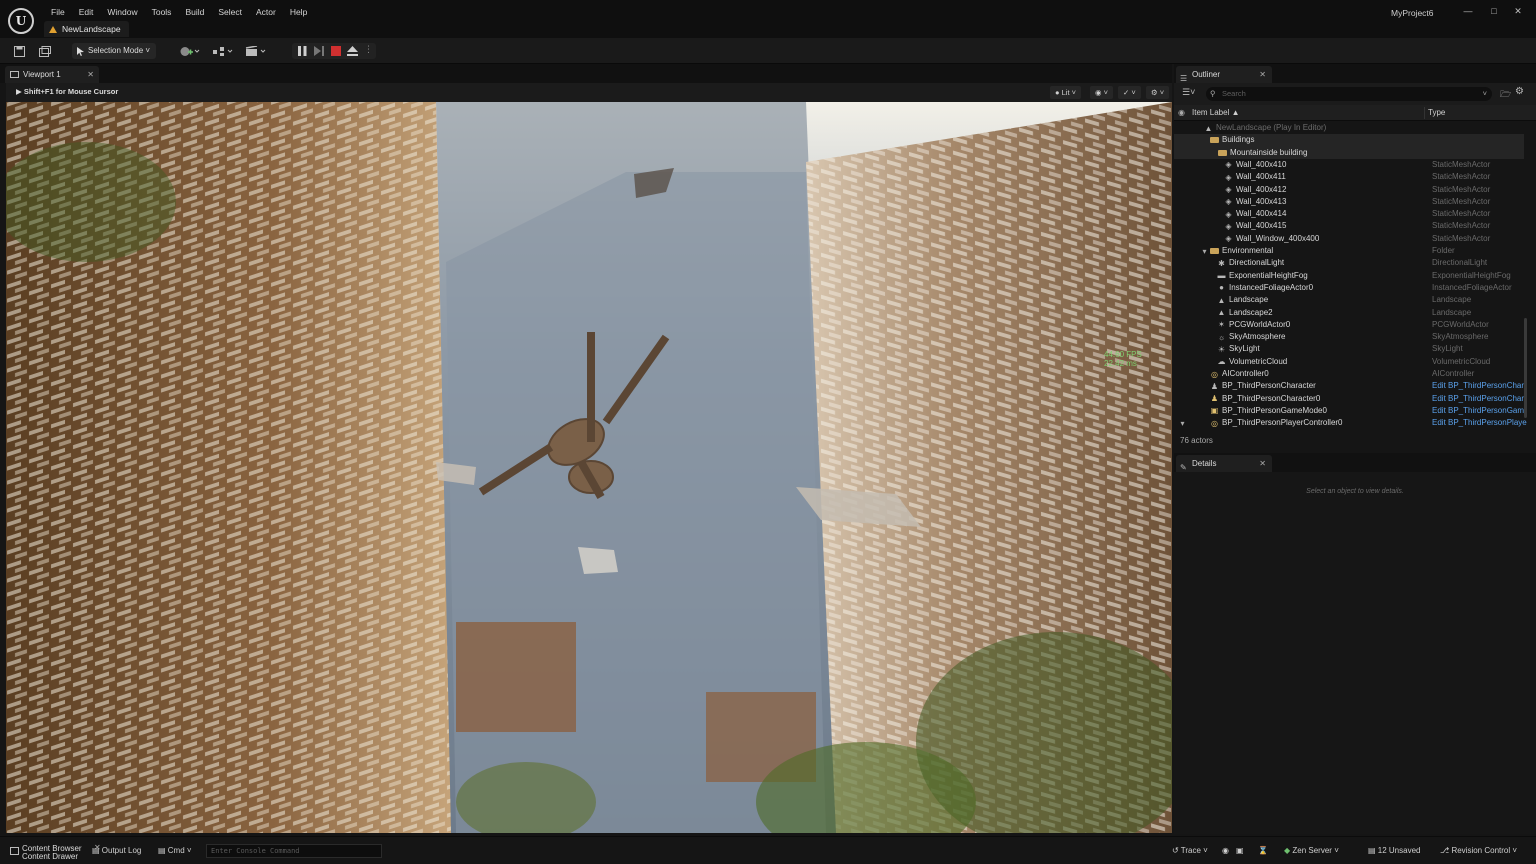 This screenshot has height=864, width=1536. Describe the element at coordinates (86, 29) in the screenshot. I see `document-tab: NewLandscape` at that location.